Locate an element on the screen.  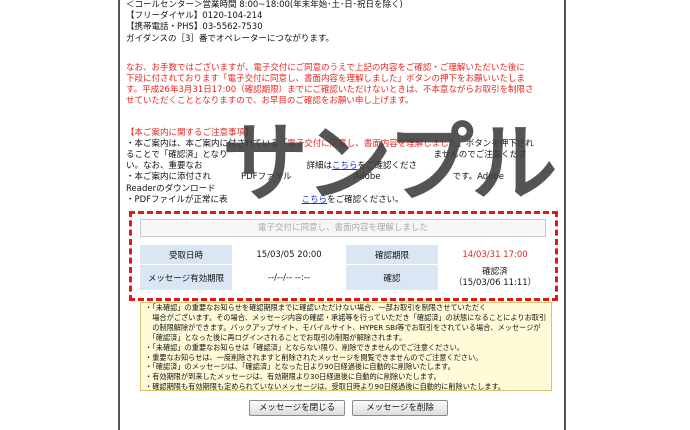
notes-text: Readerのダウンロード is located at coordinates (171, 188).